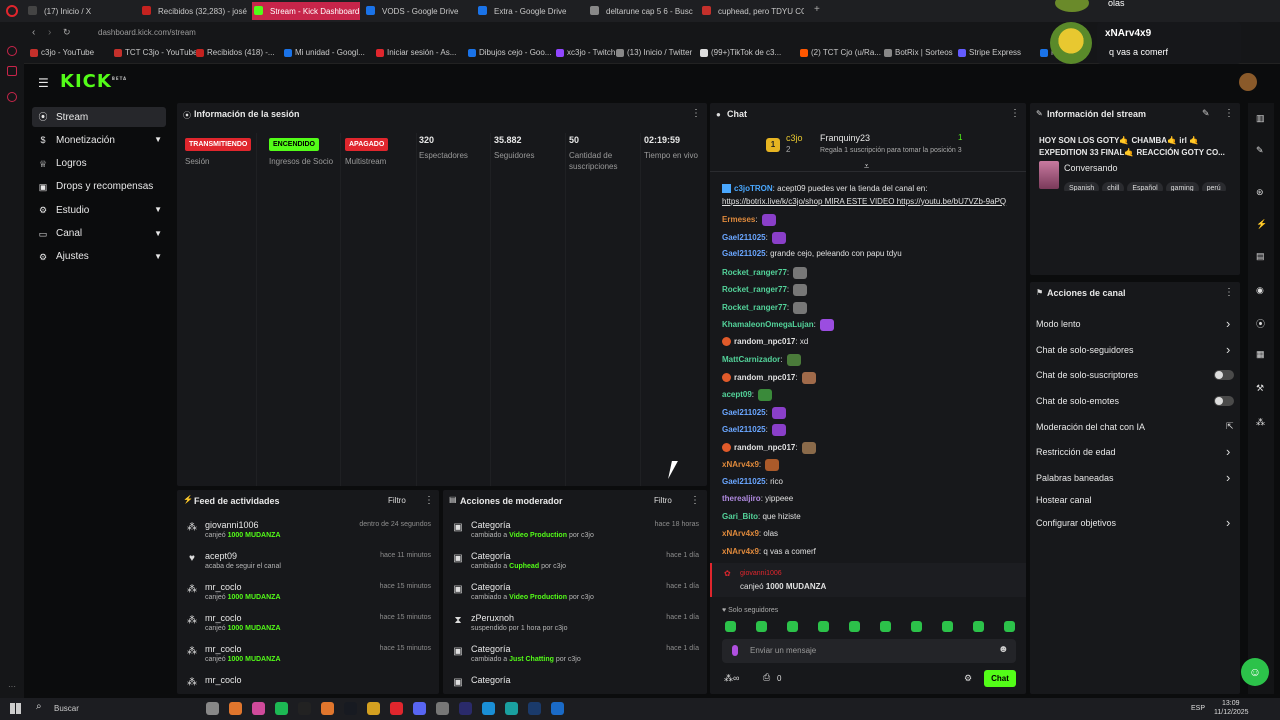 The height and width of the screenshot is (720, 1280). Describe the element at coordinates (1206, 113) in the screenshot. I see `edit-stream-icon: ✎` at that location.